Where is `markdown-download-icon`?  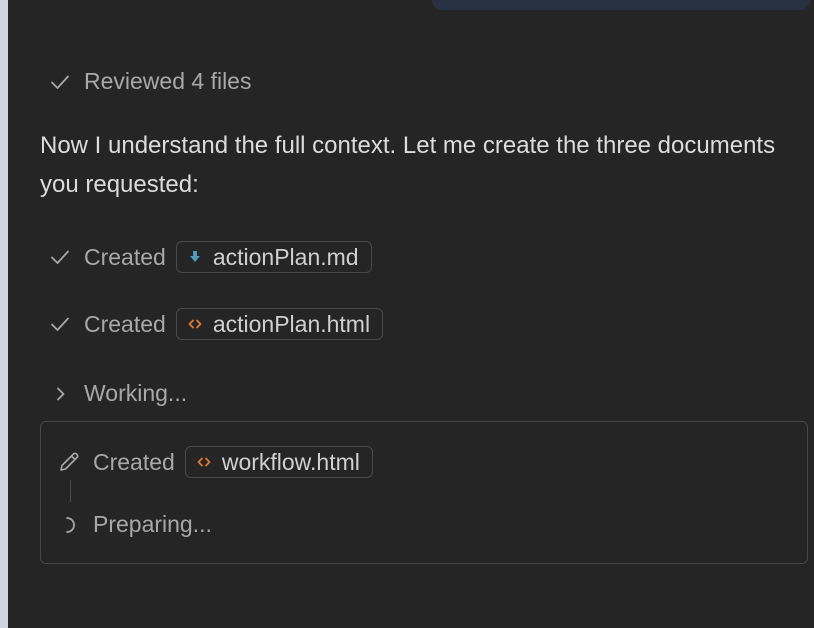
markdown-download-icon is located at coordinates (195, 257).